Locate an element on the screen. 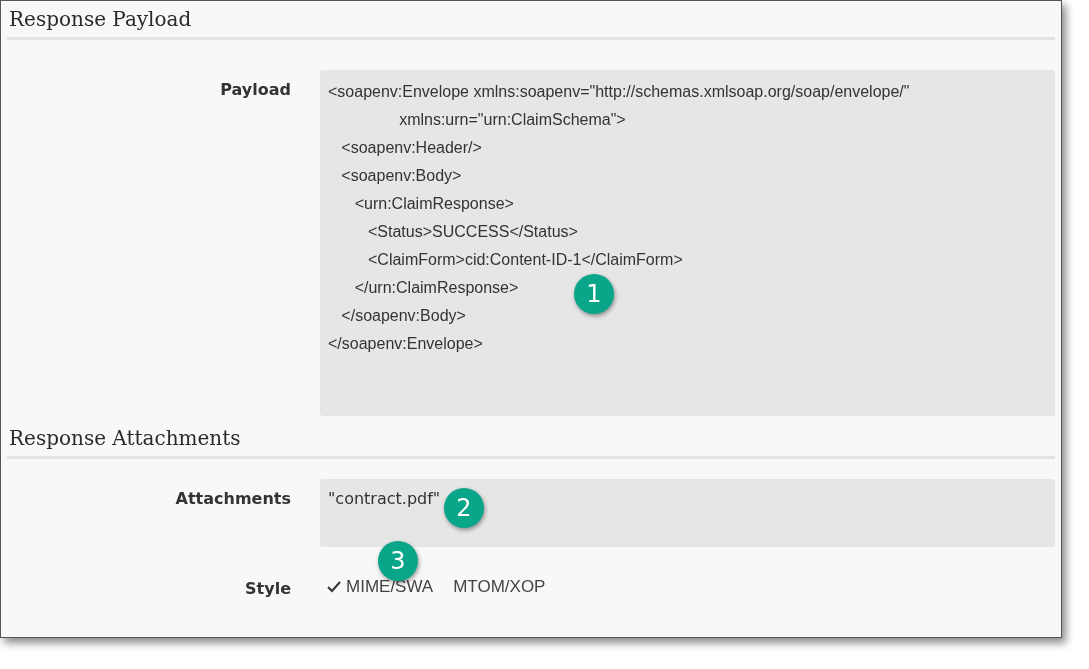 The height and width of the screenshot is (669, 1089). section-heading: Response Payload is located at coordinates (531, 22).